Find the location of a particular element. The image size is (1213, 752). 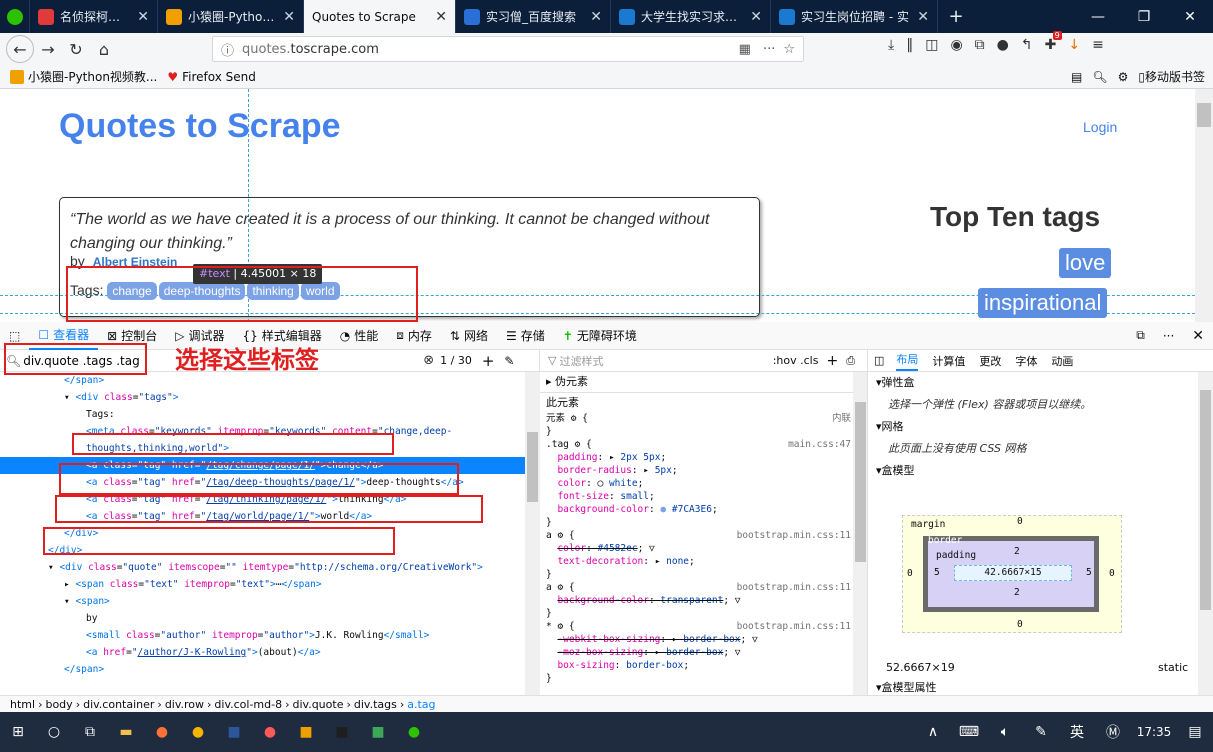

qr-icon: ▦ is located at coordinates (745, 49).